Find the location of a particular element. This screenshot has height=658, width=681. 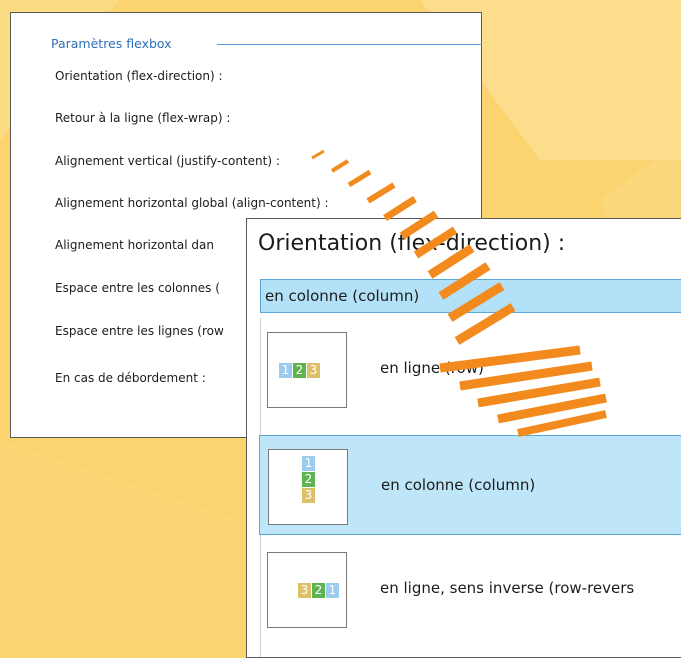

orientation-select: en colonne (column) is located at coordinates (470, 296).